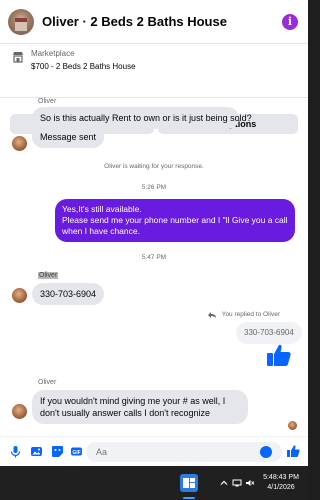  Describe the element at coordinates (21, 21) in the screenshot. I see `listing-avatar` at that location.